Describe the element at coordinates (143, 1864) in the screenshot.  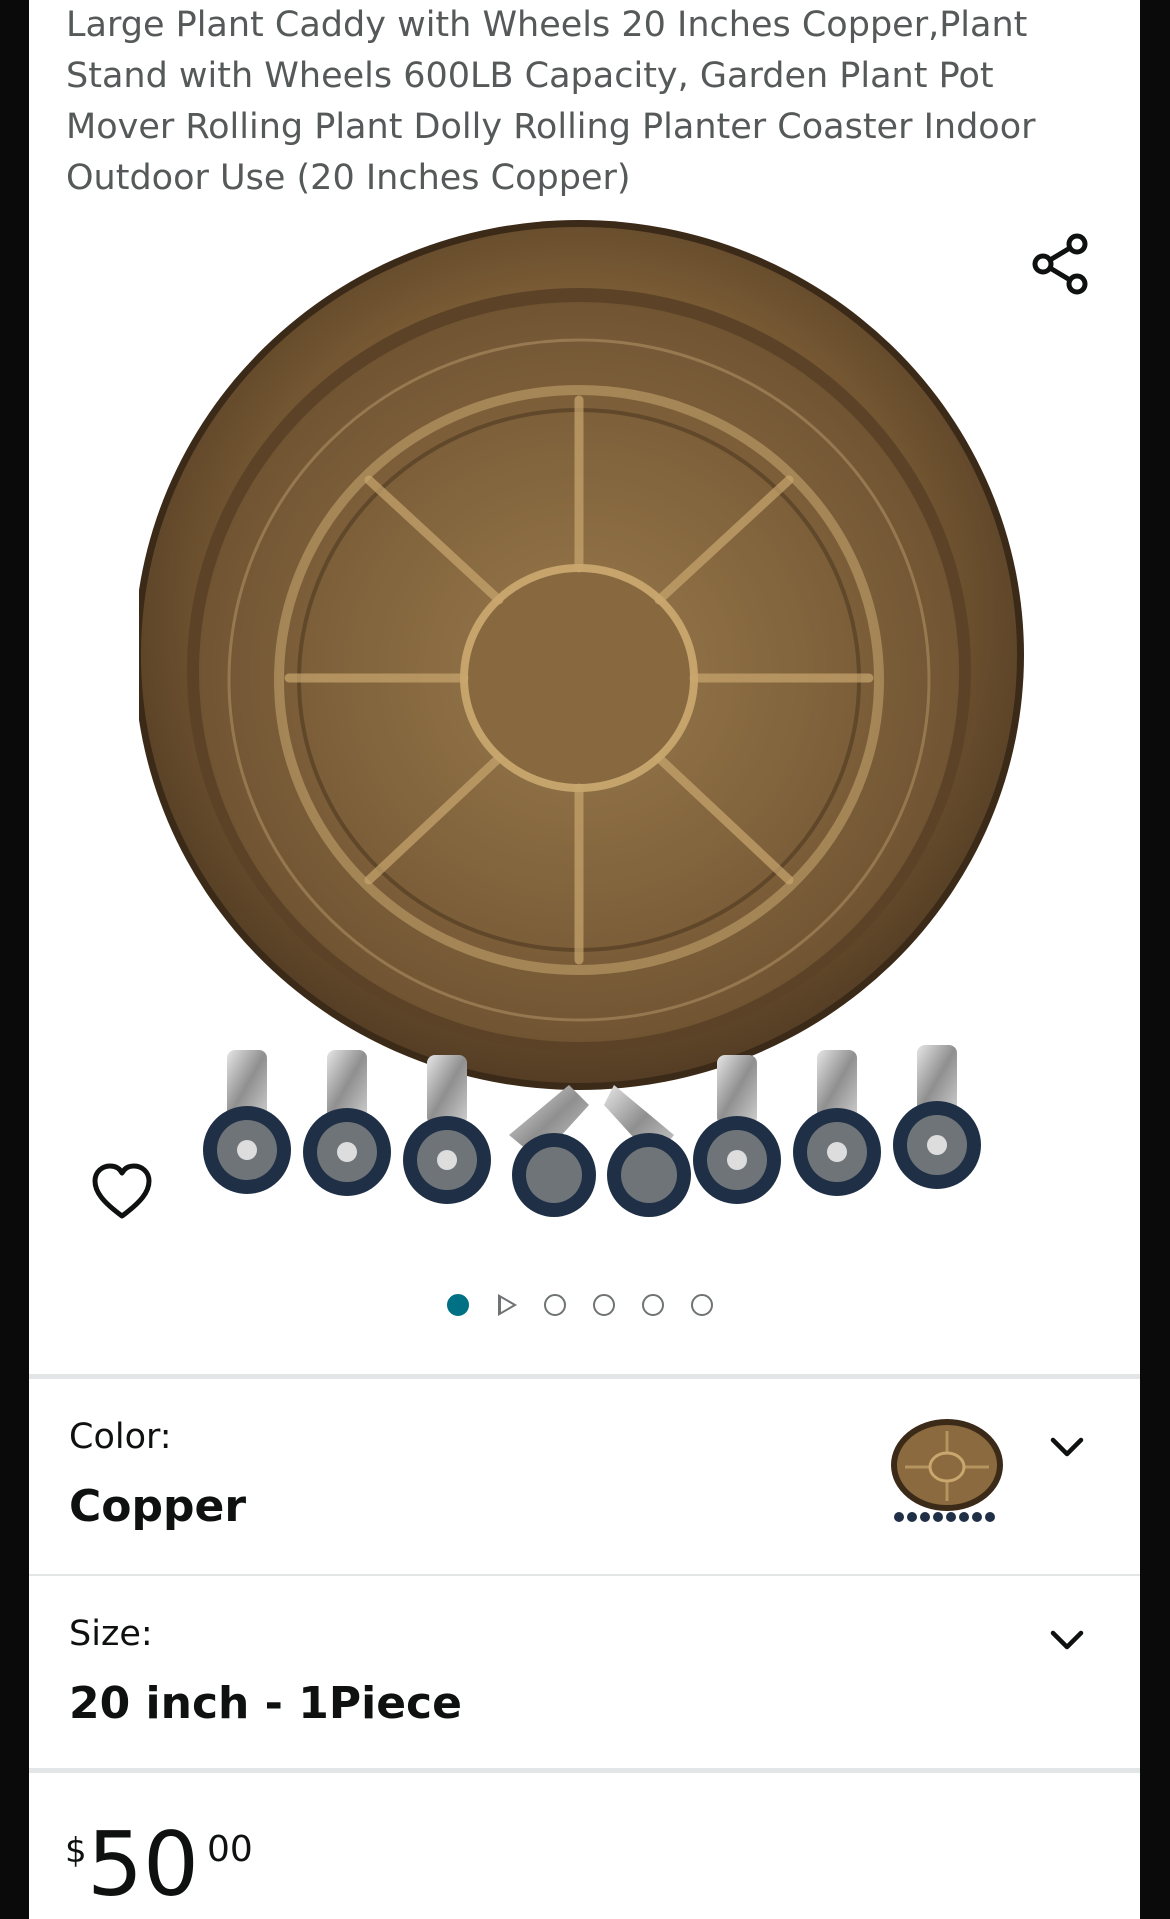
I see `price-whole: 50` at that location.